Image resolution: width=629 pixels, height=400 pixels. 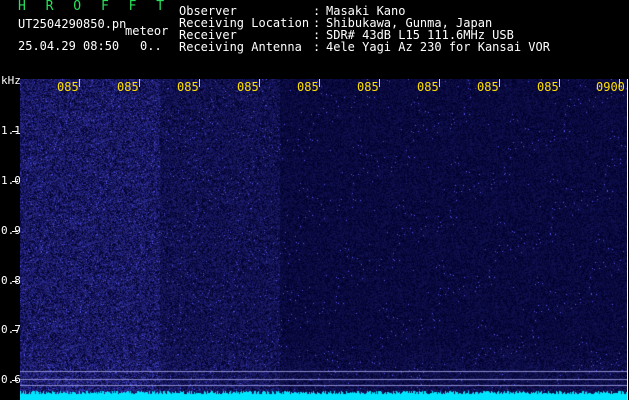 I want to click on timestamp: 25.04.29 08:50, so click(x=69, y=46).